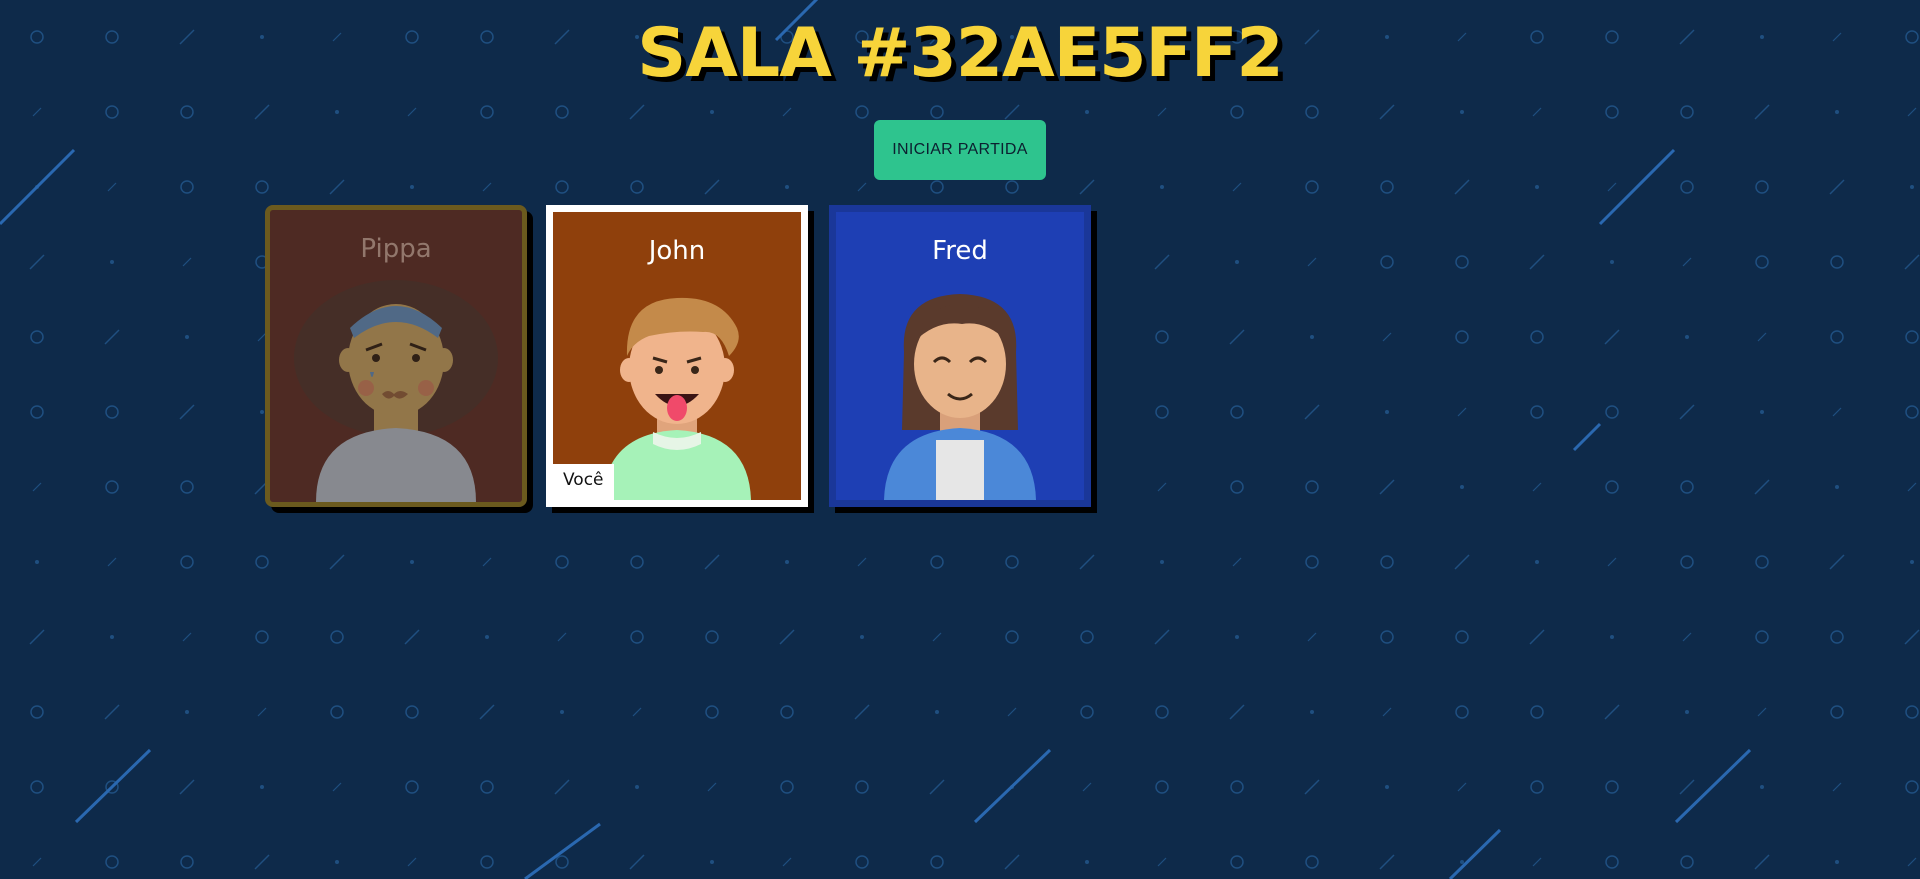  Describe the element at coordinates (960, 53) in the screenshot. I see `page-title: SALA #32AE5FF2` at that location.